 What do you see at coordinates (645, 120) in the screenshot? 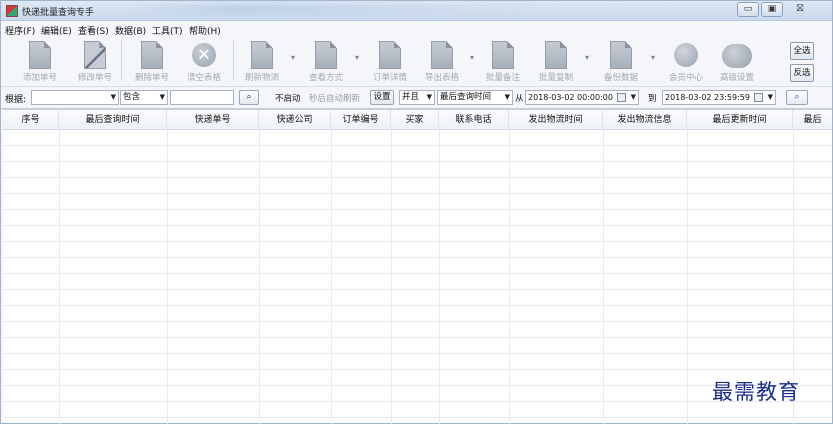
I see `column-header: 发出物流信息` at bounding box center [645, 120].